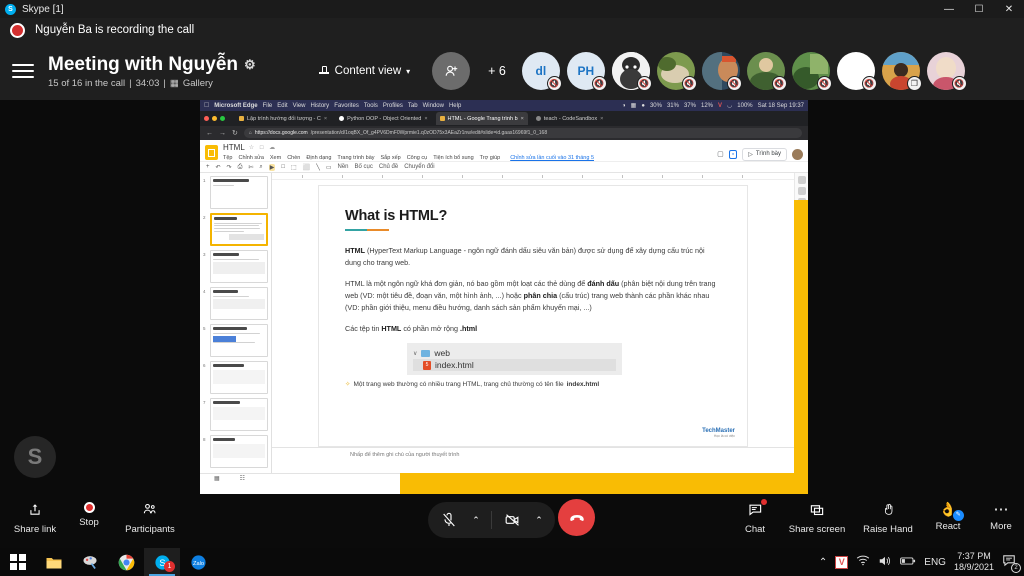  What do you see at coordinates (209, 133) in the screenshot?
I see `back-icon: ←` at bounding box center [209, 133].